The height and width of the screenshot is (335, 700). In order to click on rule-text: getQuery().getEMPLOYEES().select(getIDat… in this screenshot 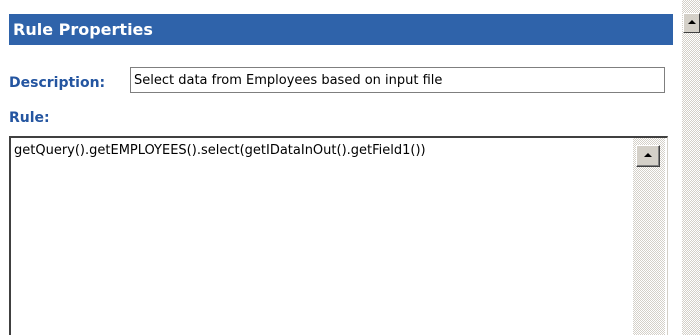, I will do `click(220, 150)`.